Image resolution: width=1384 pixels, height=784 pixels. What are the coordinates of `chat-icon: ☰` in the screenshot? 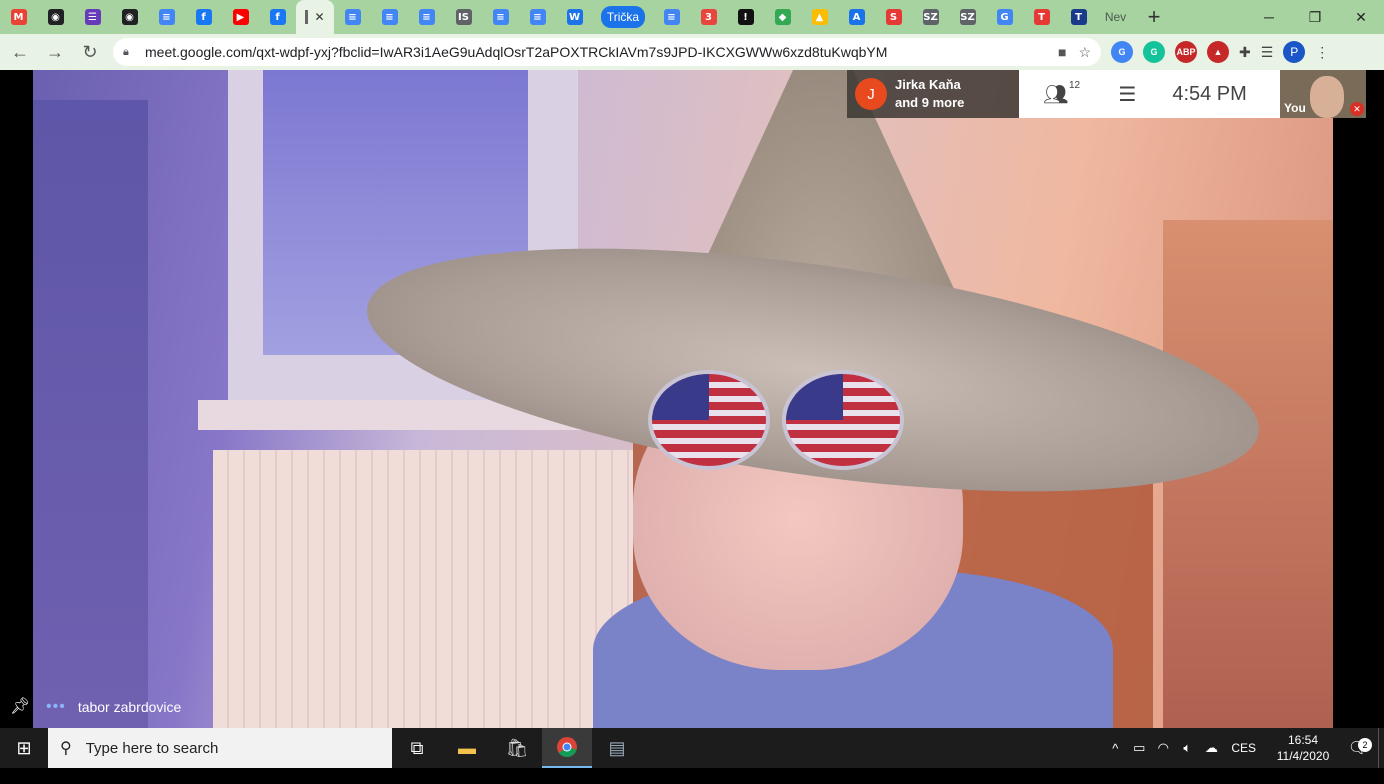 It's located at (1127, 94).